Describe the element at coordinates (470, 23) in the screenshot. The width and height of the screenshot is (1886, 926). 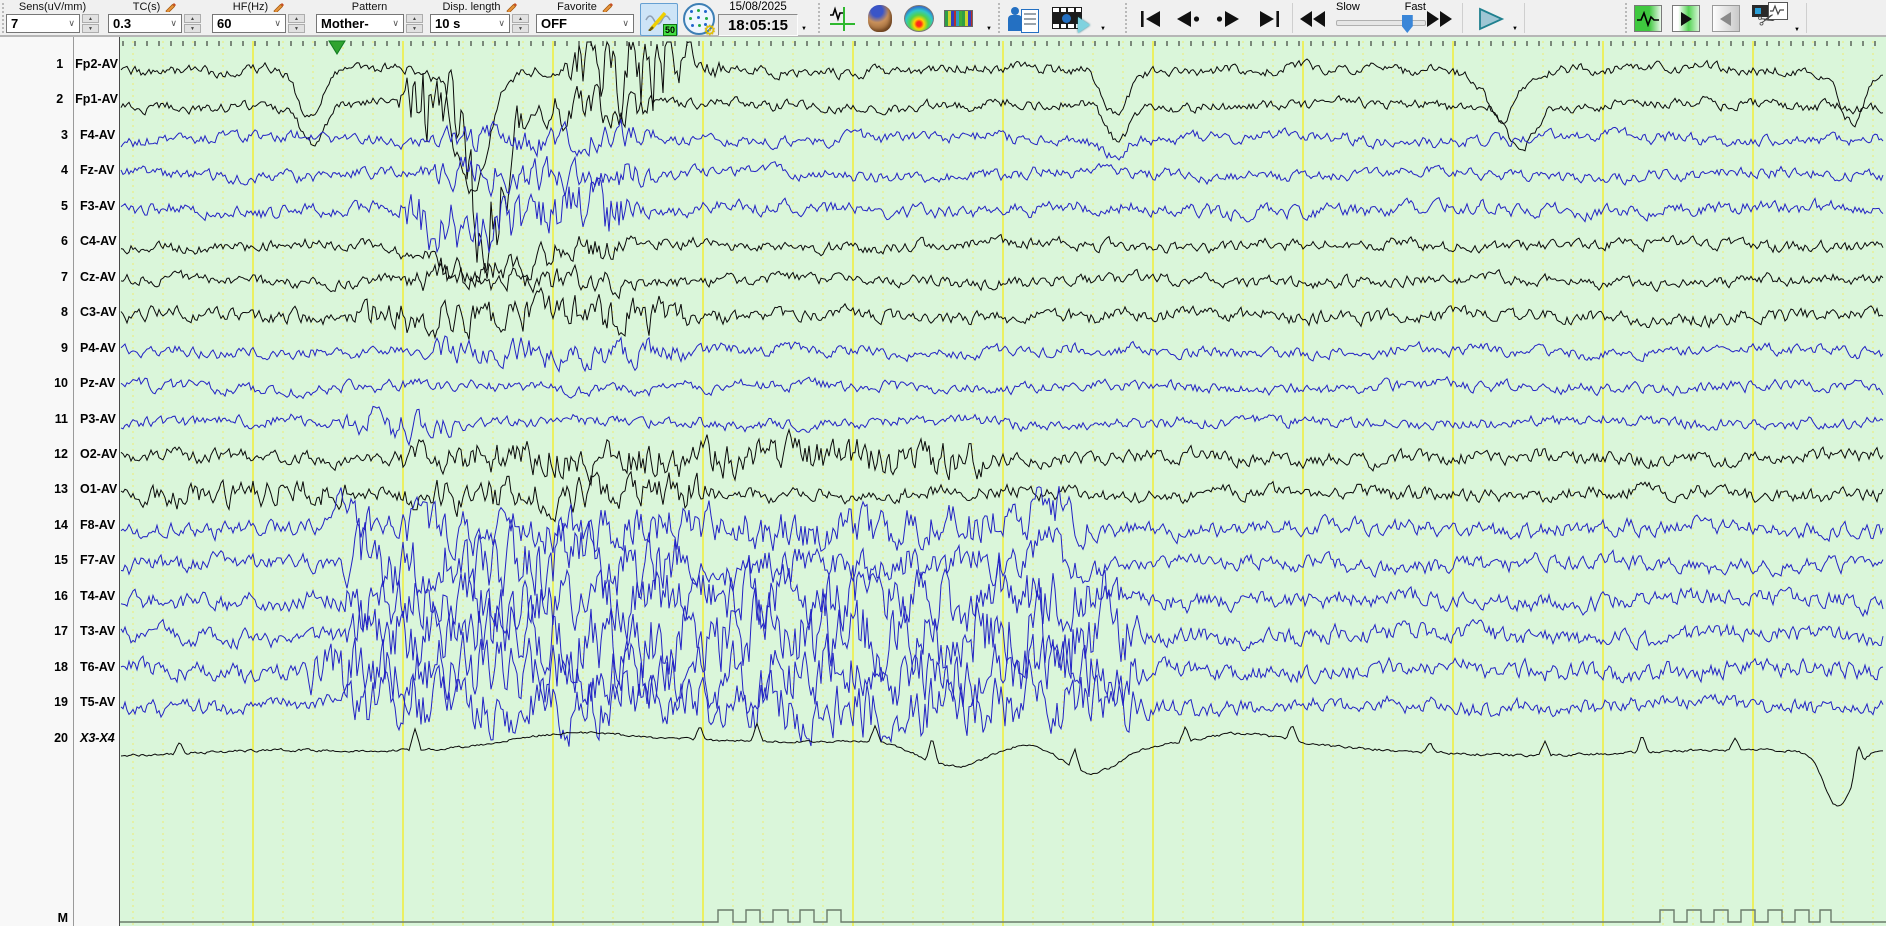
I see `combo-disp-length: 10 s ∨` at that location.